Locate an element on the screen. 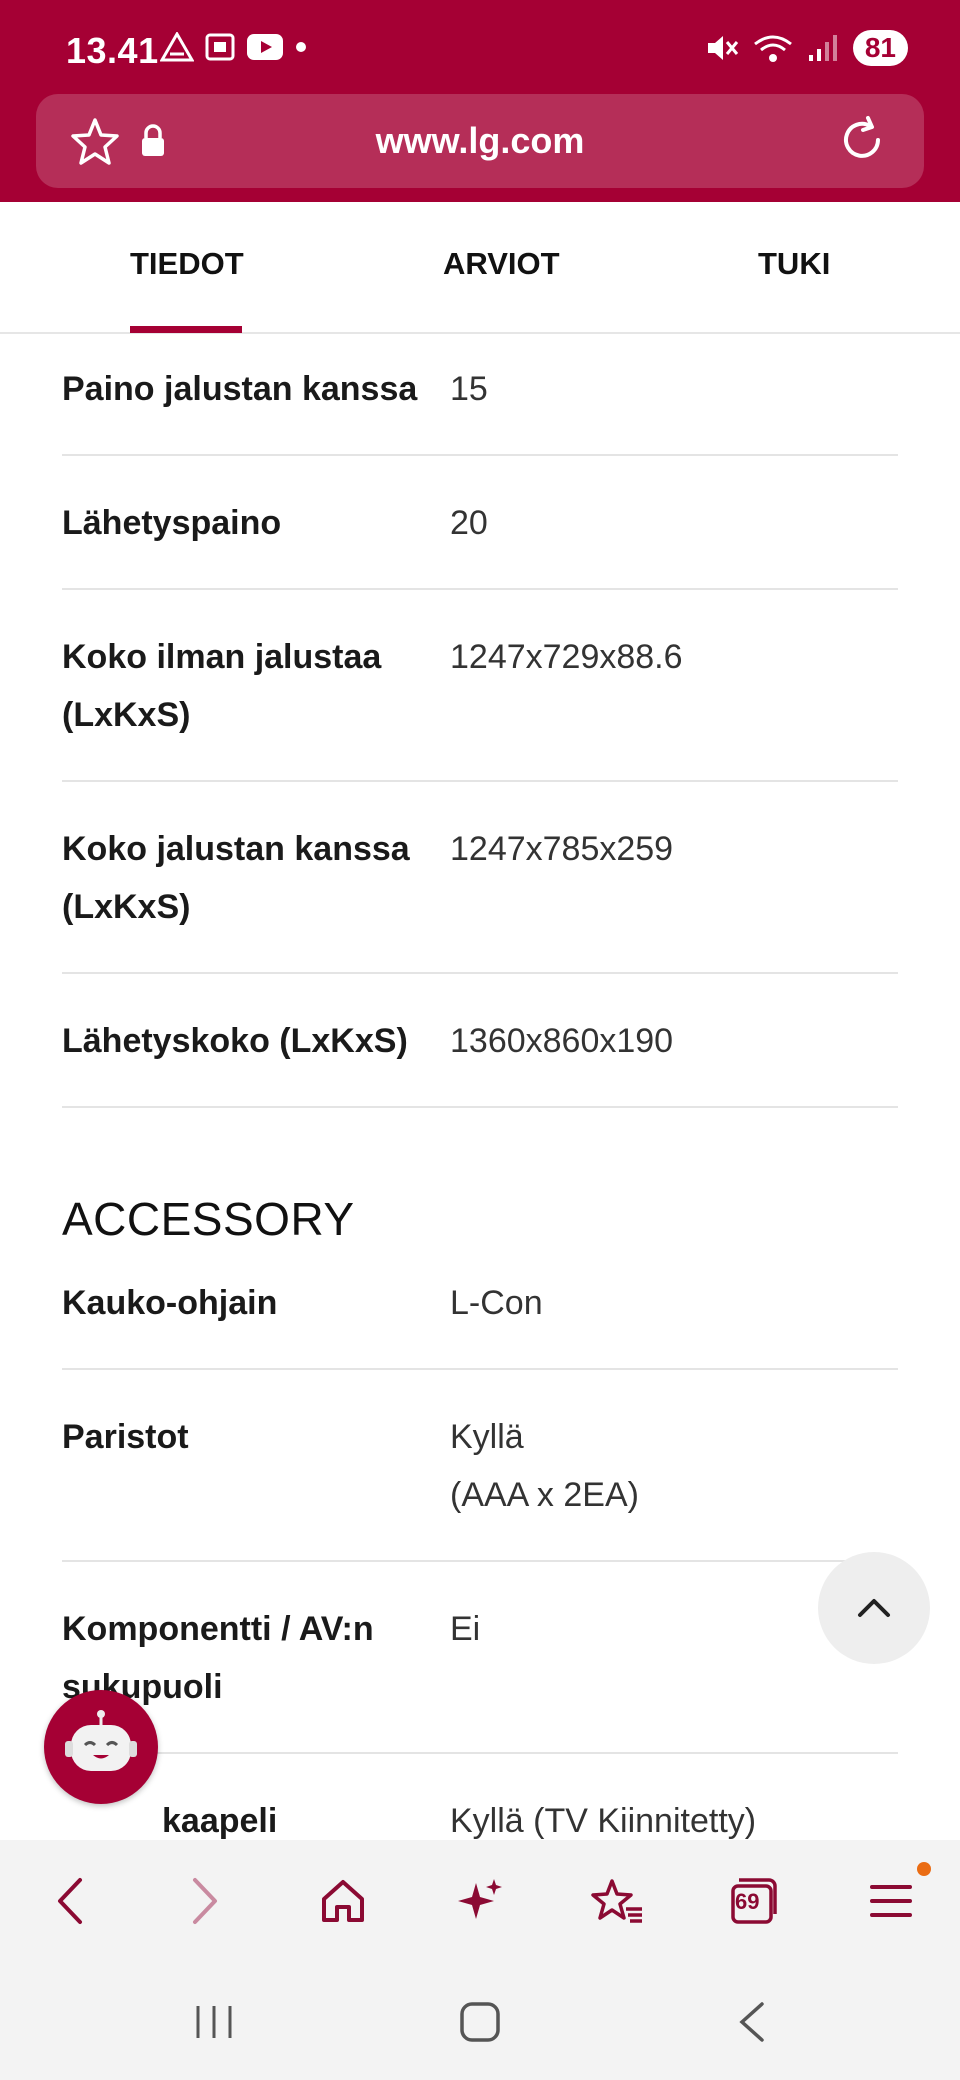  youtube-icon is located at coordinates (265, 47).